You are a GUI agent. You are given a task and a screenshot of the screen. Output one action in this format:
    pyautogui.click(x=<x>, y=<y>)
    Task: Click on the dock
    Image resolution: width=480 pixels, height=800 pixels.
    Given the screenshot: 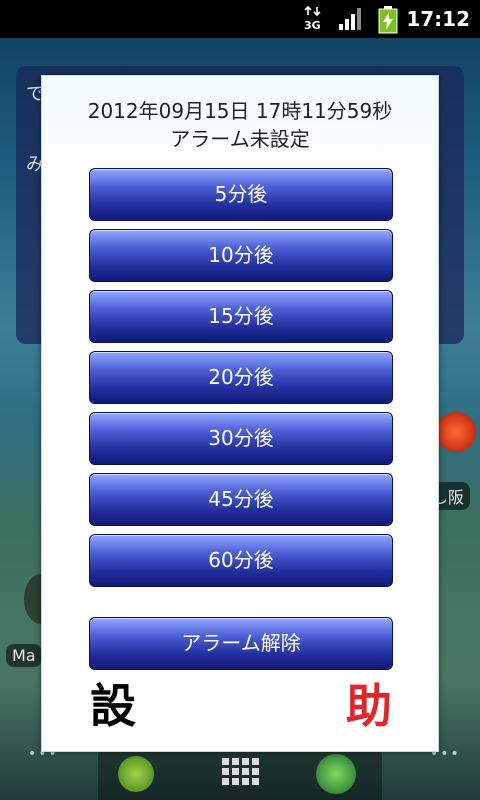 What is the action you would take?
    pyautogui.click(x=240, y=774)
    